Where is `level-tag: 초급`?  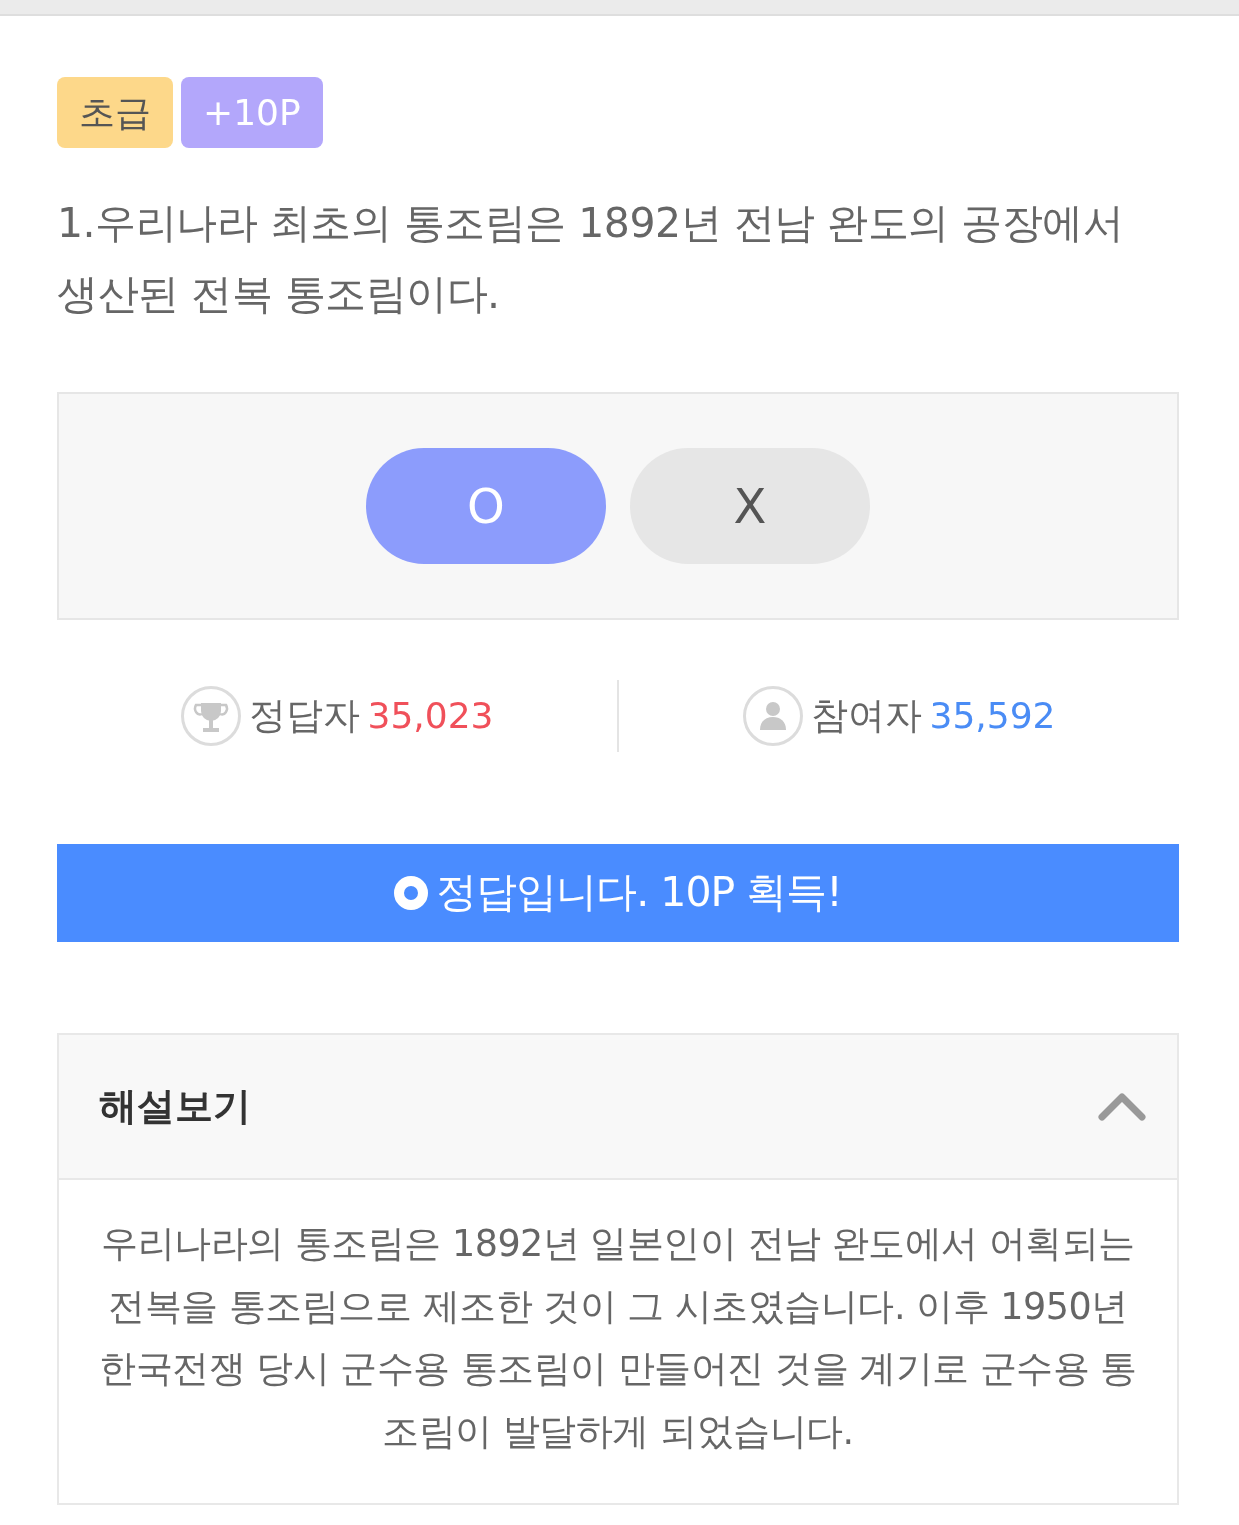
level-tag: 초급 is located at coordinates (115, 112).